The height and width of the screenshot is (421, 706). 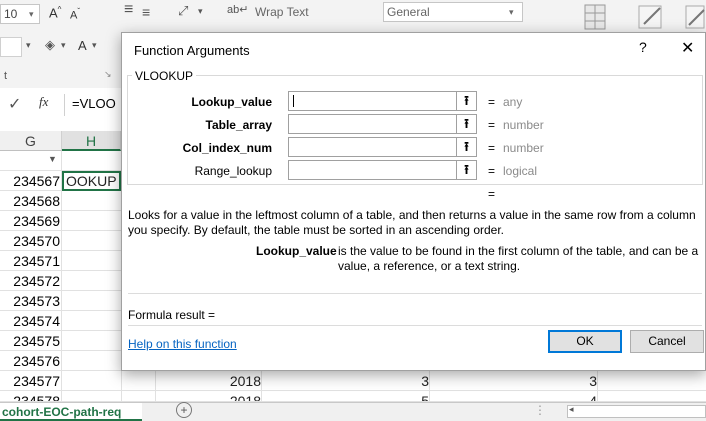 What do you see at coordinates (31, 361) in the screenshot?
I see `cell-g: 234576` at bounding box center [31, 361].